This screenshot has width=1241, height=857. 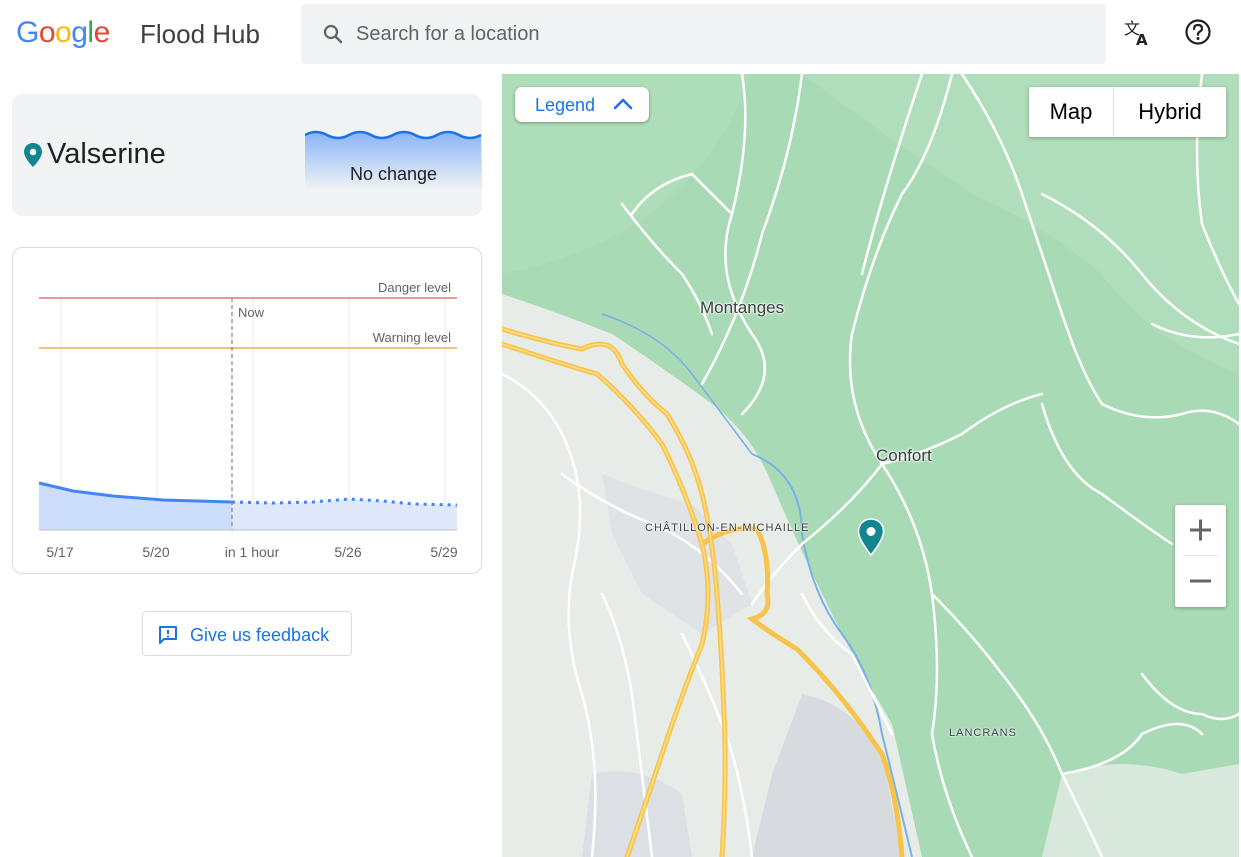 I want to click on place-label-confort: Confort, so click(x=904, y=456).